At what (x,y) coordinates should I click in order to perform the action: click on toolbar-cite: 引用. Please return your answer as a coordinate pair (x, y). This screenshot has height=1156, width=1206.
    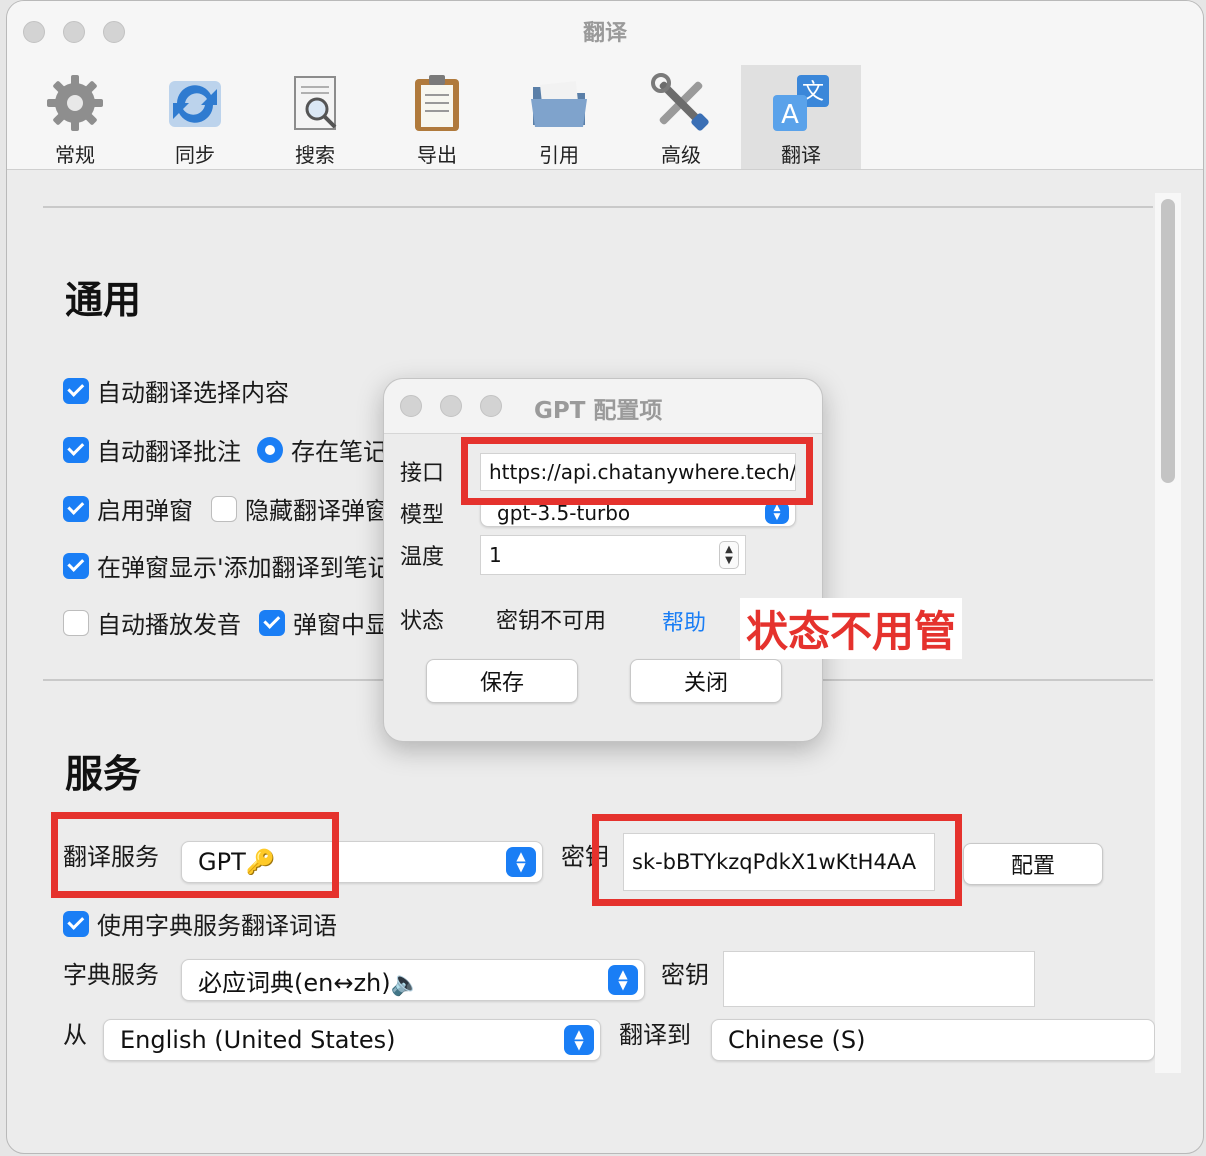
    Looking at the image, I should click on (559, 117).